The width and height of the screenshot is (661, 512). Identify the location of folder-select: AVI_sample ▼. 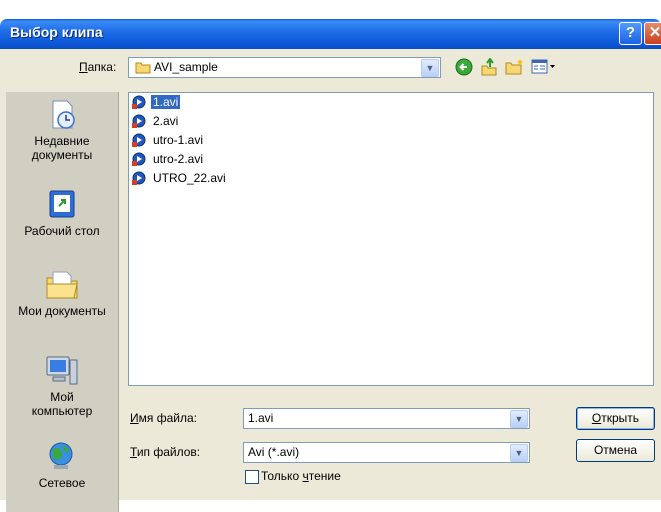
(284, 67).